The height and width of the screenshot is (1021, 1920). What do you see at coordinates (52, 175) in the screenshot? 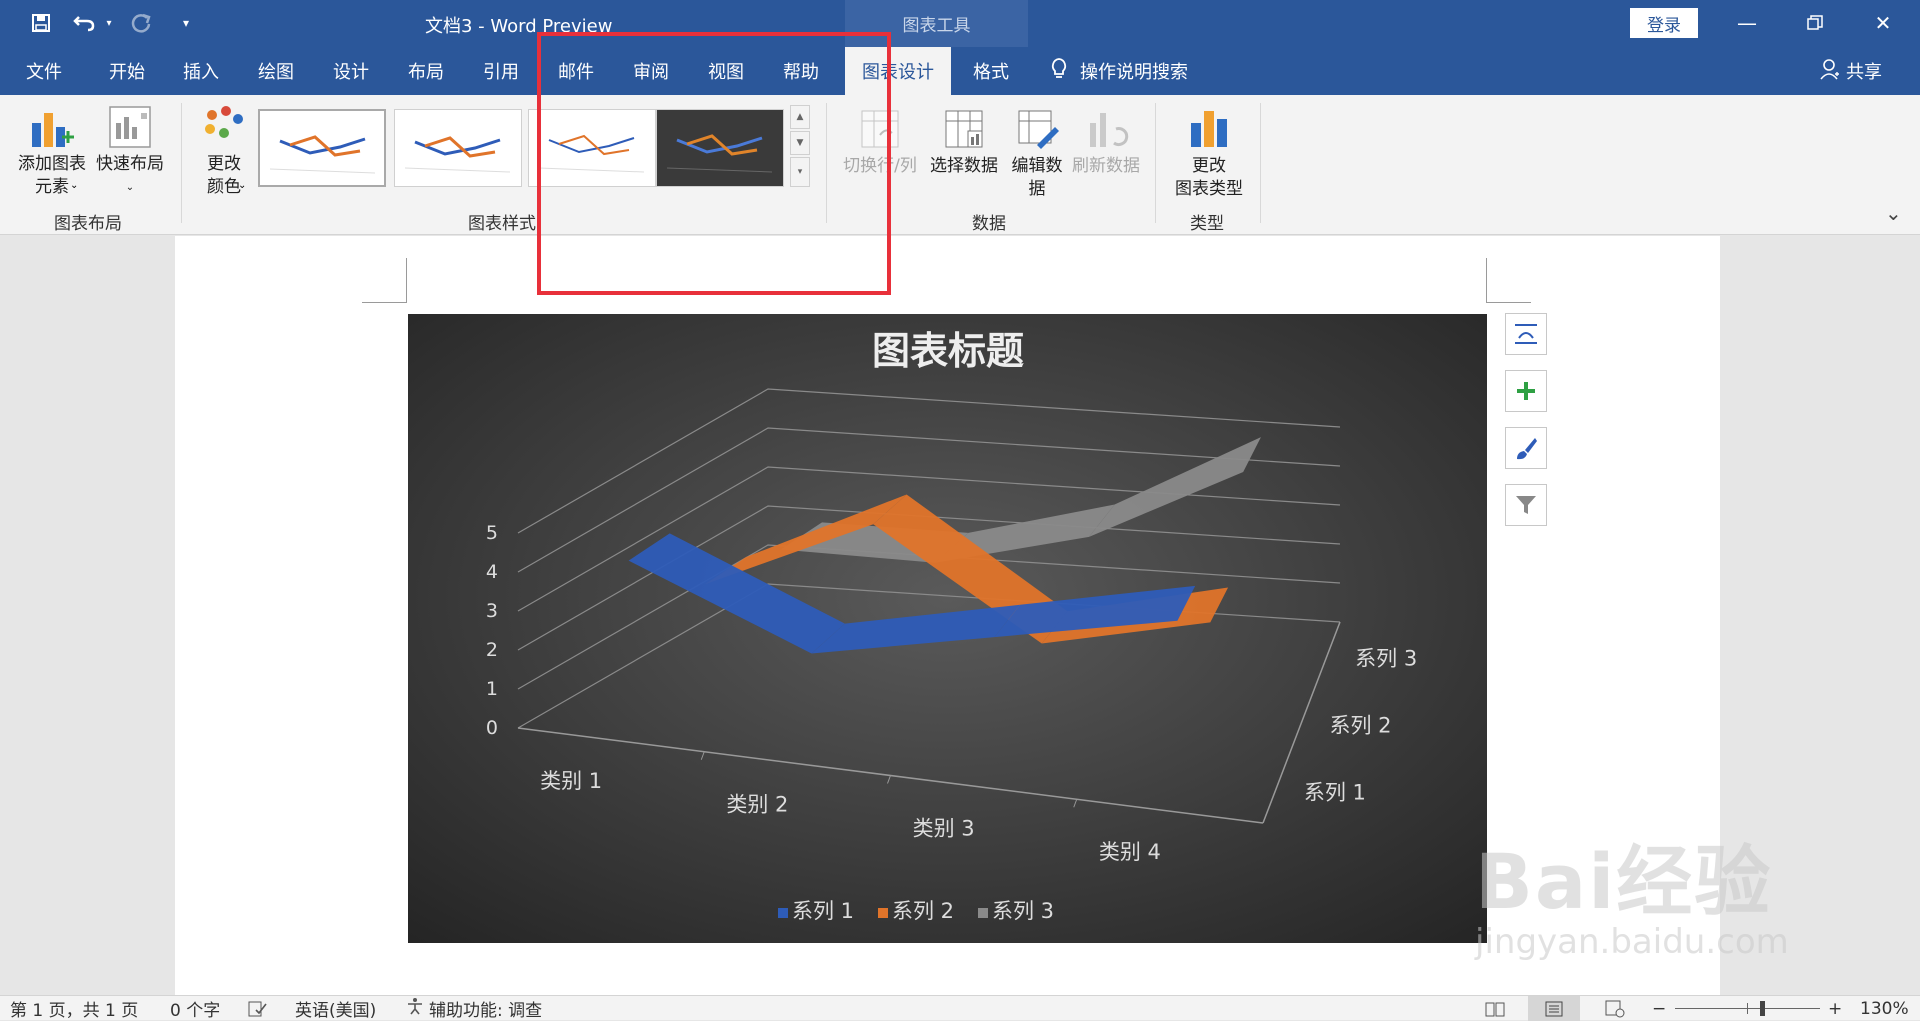
I see `add-chart-element-label: 添加图表 元素` at bounding box center [52, 175].